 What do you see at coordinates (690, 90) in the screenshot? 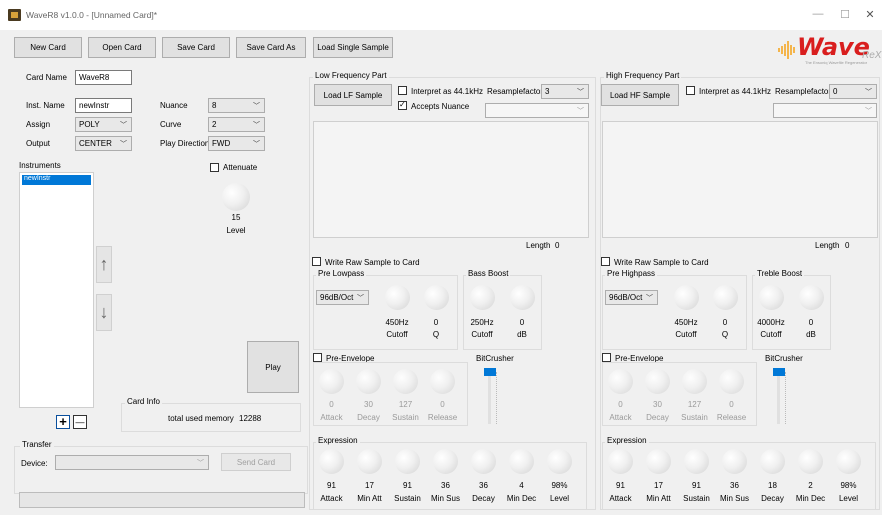
I see `hf-interpret-checkbox` at bounding box center [690, 90].